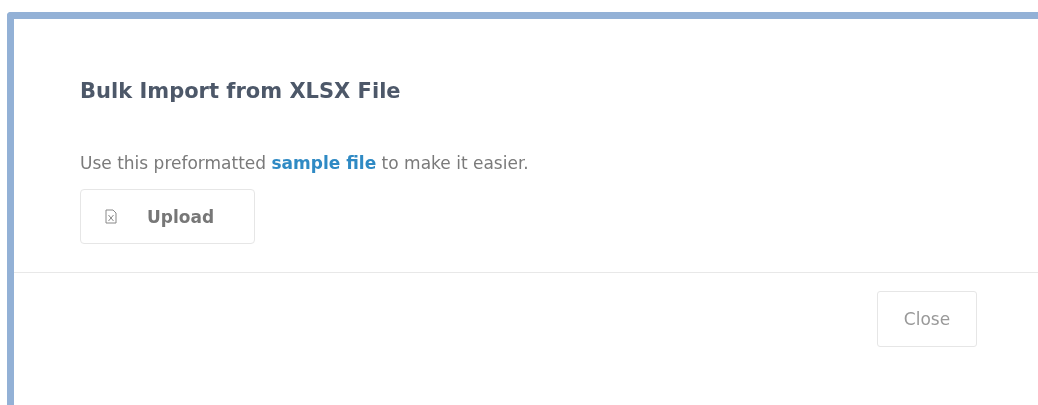 The image size is (1038, 405). What do you see at coordinates (241, 91) in the screenshot?
I see `dialog-title: Bulk Import from XLSX File` at bounding box center [241, 91].